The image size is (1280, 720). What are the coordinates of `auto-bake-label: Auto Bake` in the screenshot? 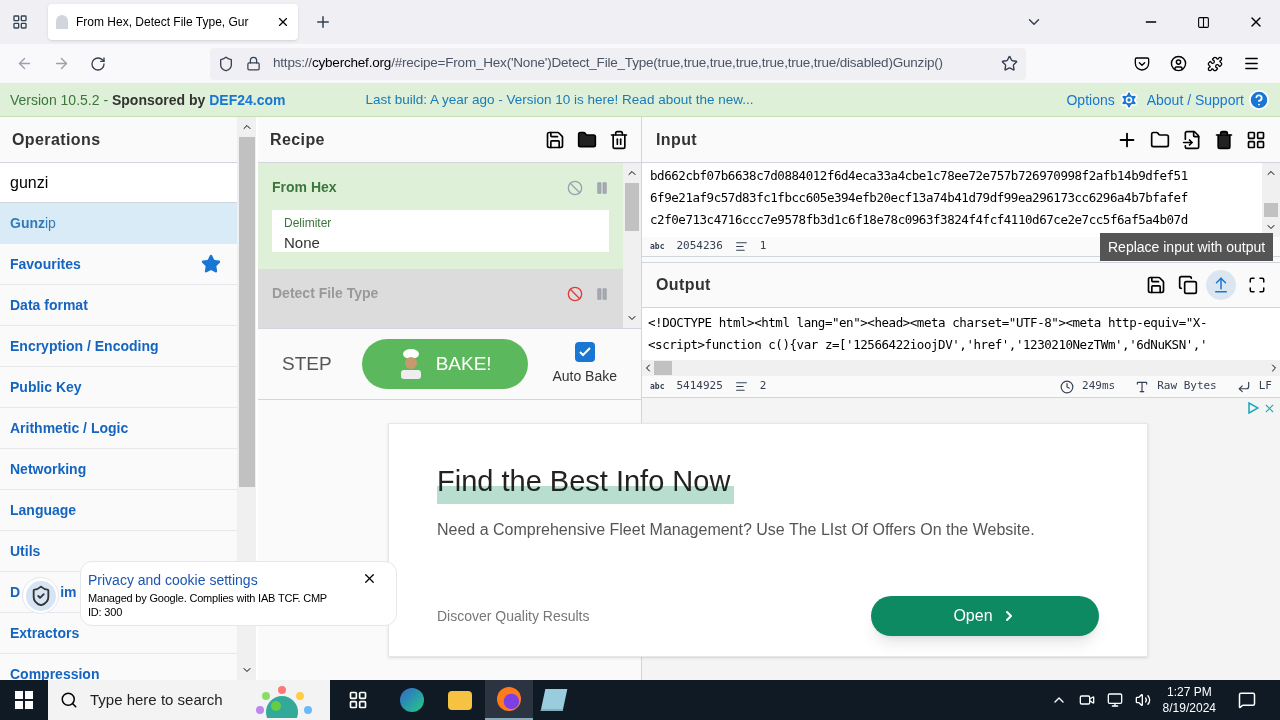 It's located at (584, 376).